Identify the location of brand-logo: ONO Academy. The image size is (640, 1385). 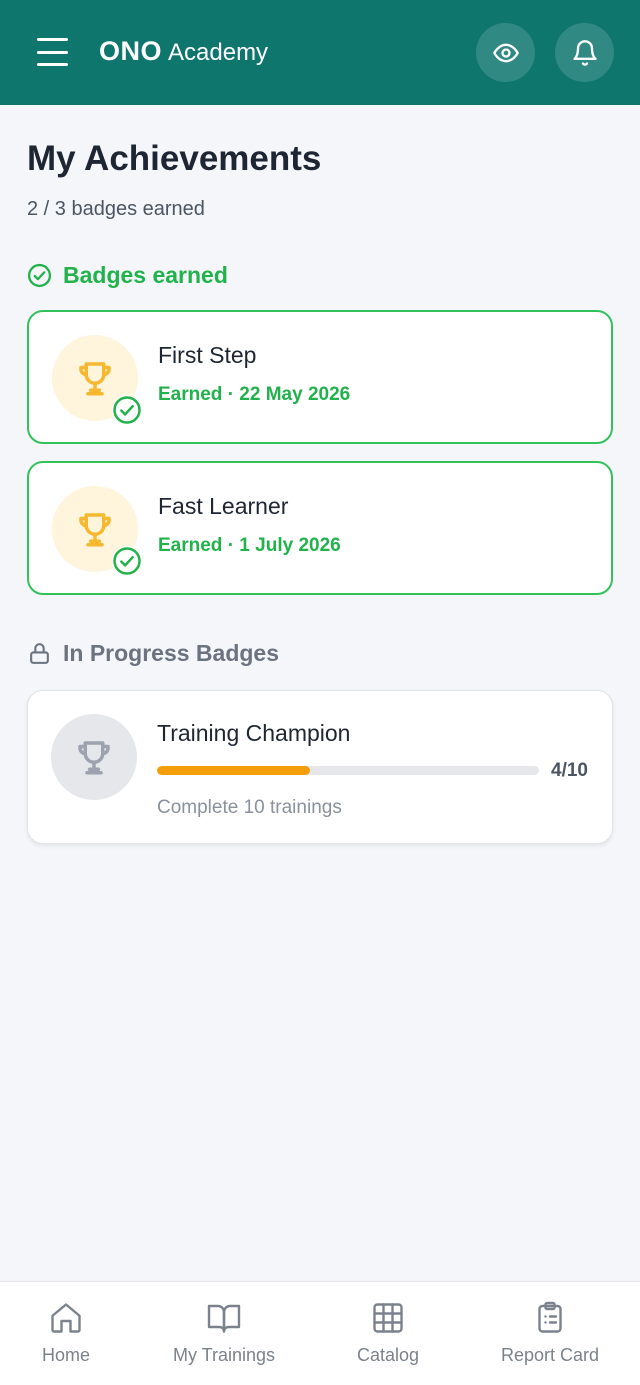
(183, 51).